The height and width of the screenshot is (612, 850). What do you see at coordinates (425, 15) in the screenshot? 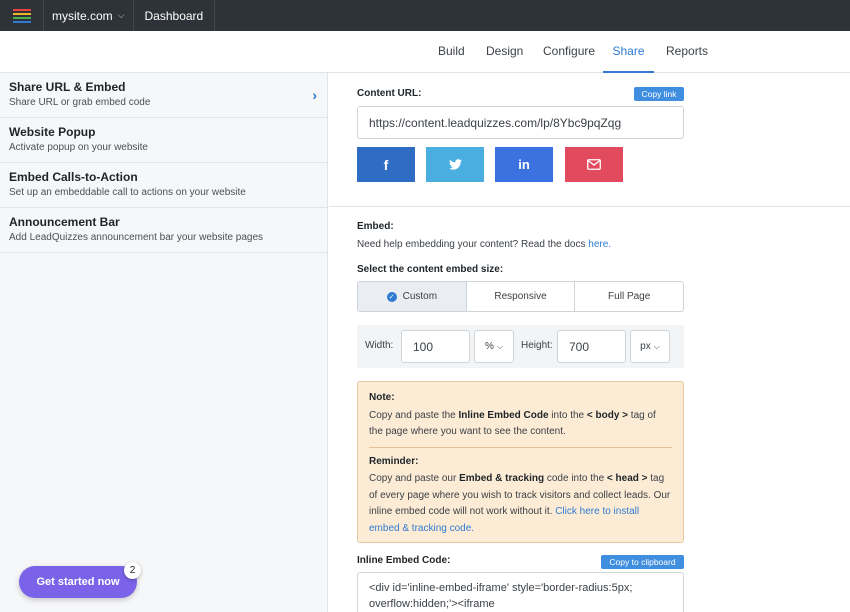
I see `top-bar: mysite.com ⌵ Dashboard` at bounding box center [425, 15].